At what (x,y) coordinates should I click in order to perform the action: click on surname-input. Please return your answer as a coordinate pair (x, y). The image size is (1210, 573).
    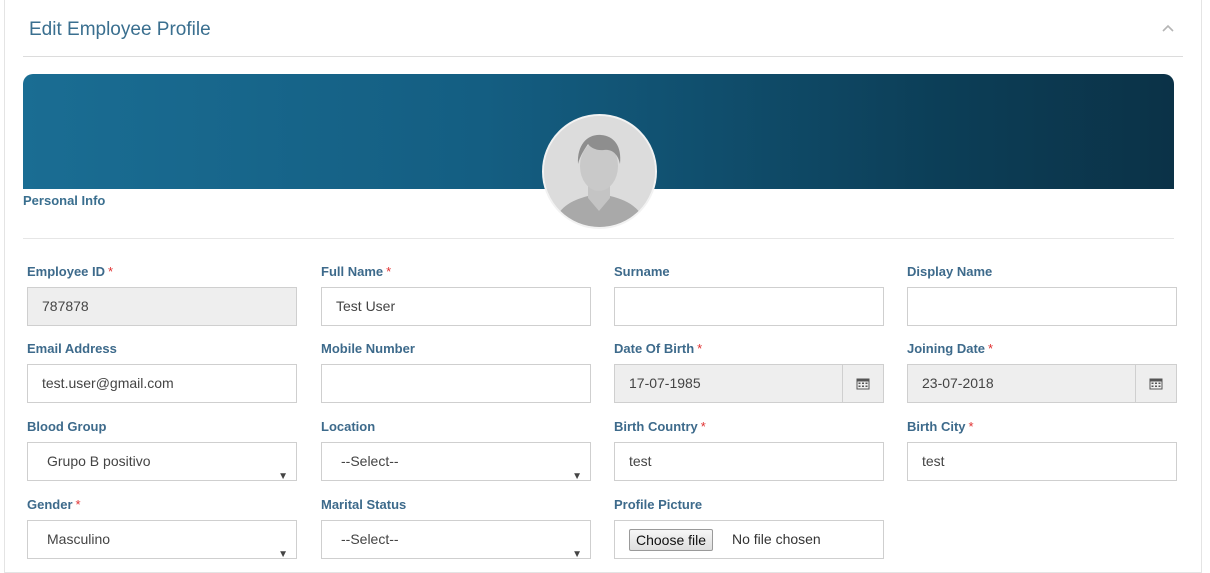
    Looking at the image, I should click on (749, 306).